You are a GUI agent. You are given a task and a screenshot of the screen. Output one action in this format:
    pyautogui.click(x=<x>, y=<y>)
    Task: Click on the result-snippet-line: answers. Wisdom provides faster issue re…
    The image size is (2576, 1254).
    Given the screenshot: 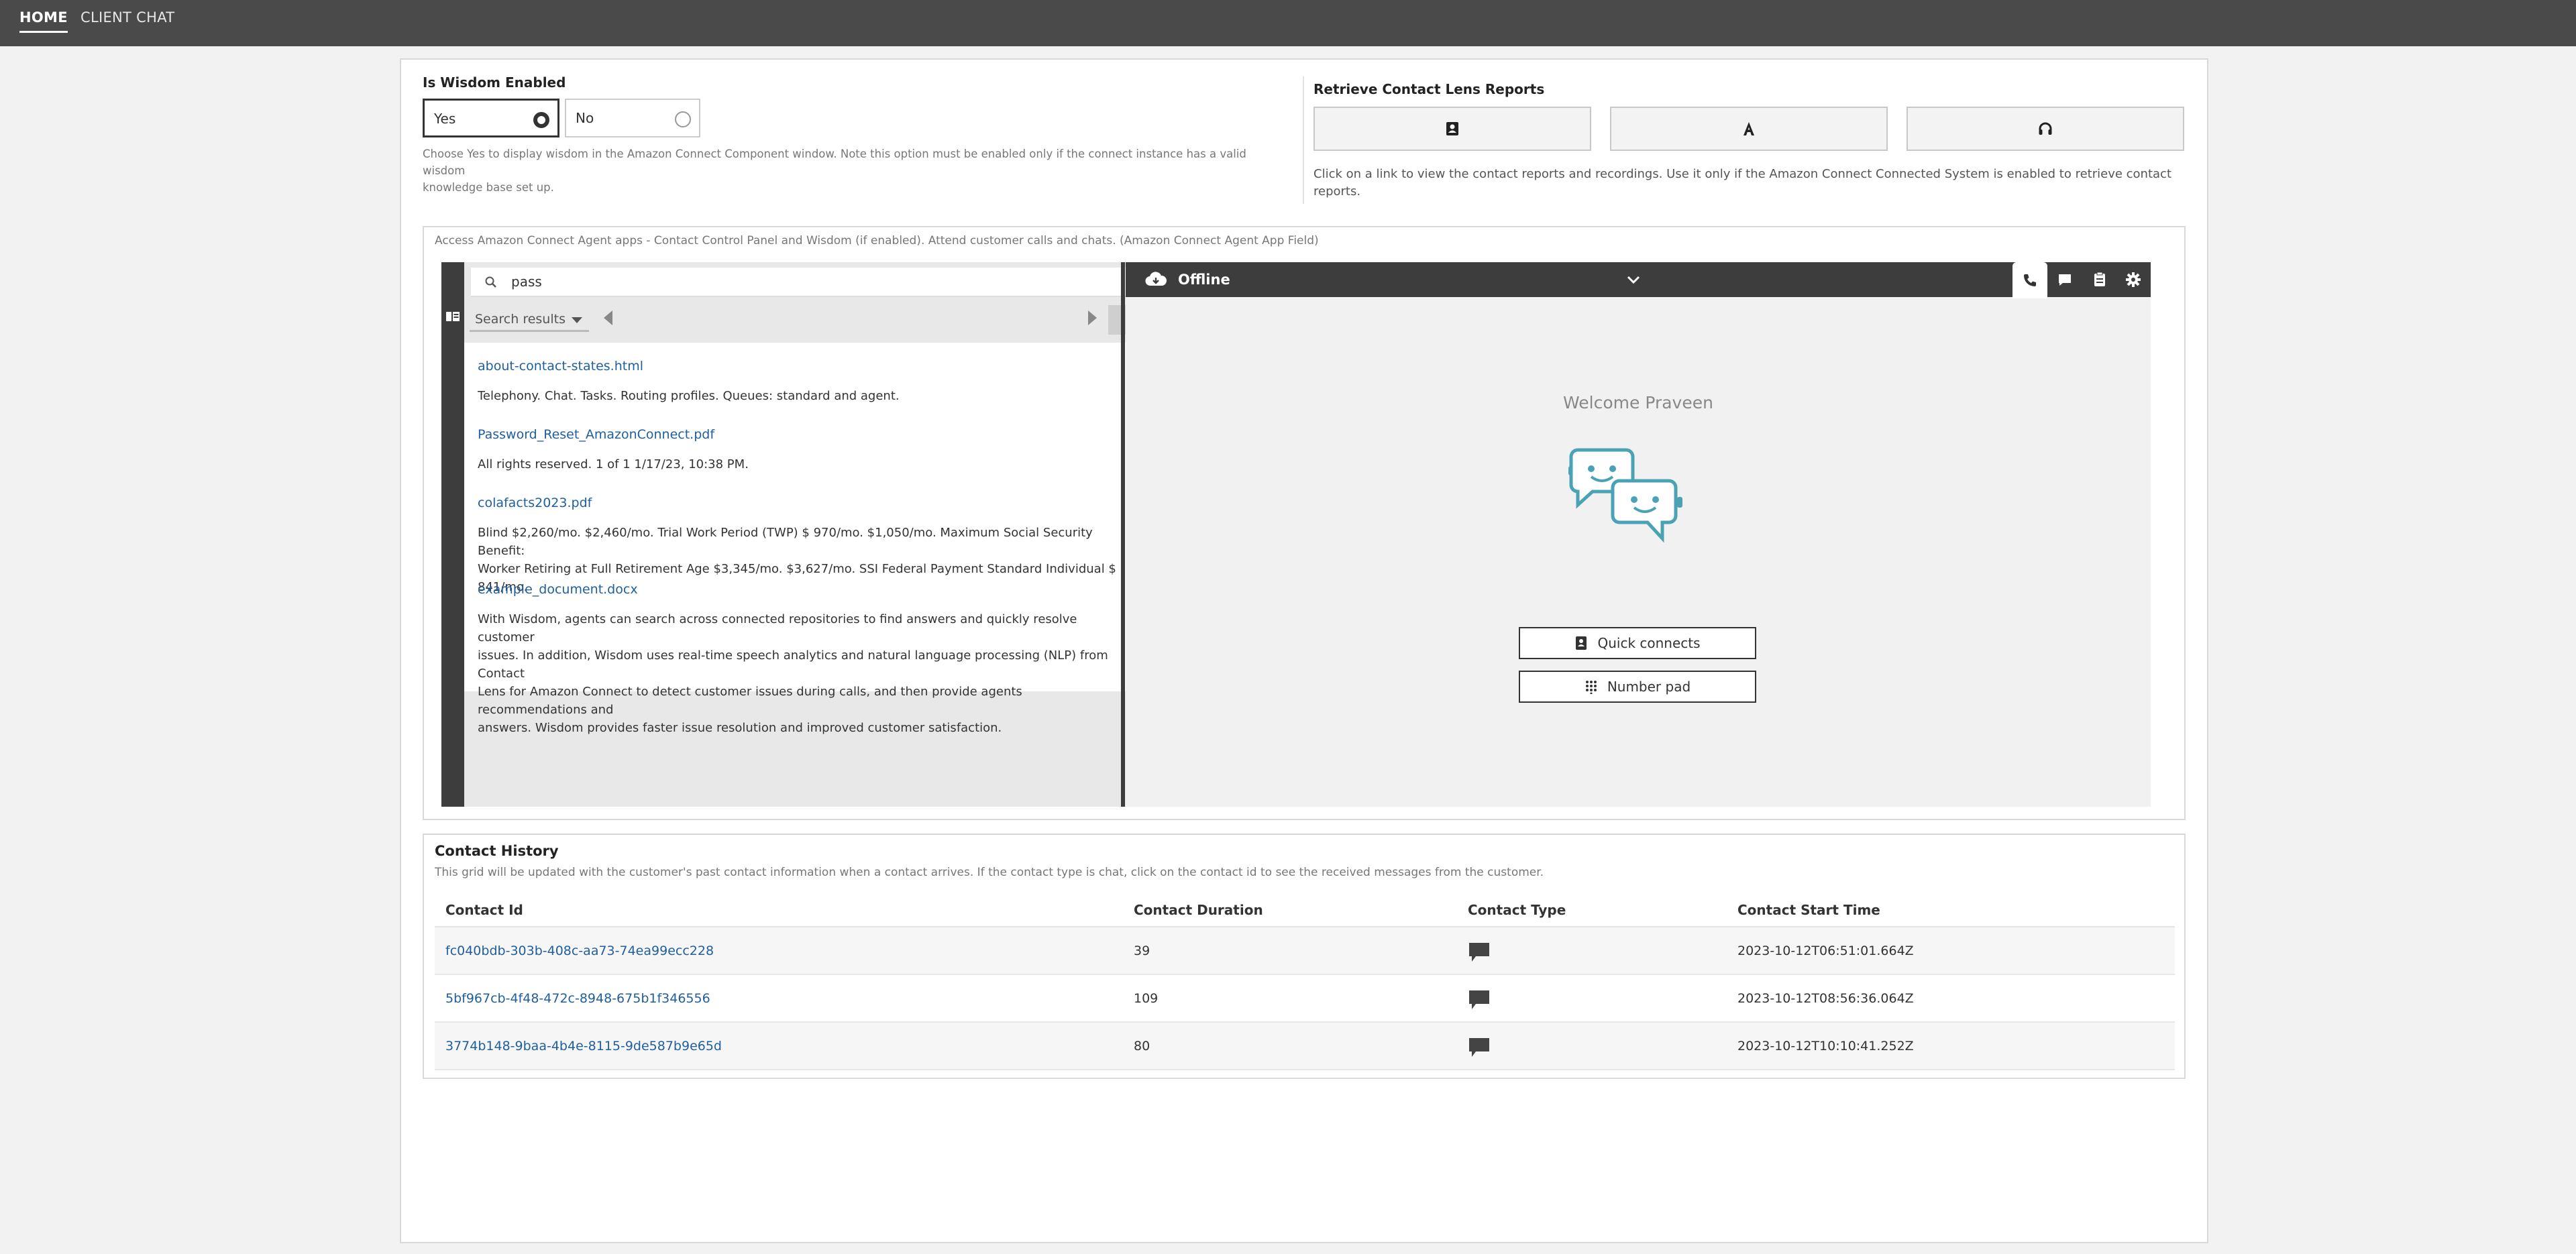 What is the action you would take?
    pyautogui.click(x=740, y=728)
    